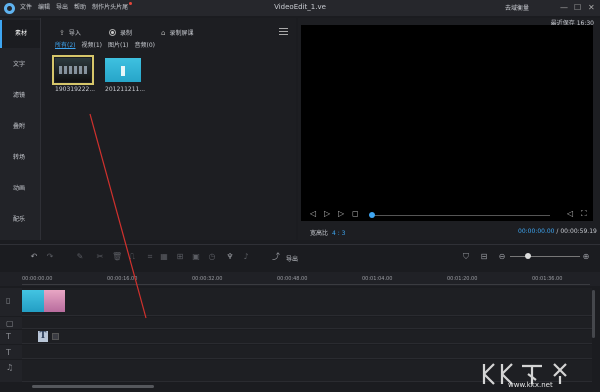 The image size is (600, 392). What do you see at coordinates (8, 336) in the screenshot?
I see `text-track-icon: T` at bounding box center [8, 336].